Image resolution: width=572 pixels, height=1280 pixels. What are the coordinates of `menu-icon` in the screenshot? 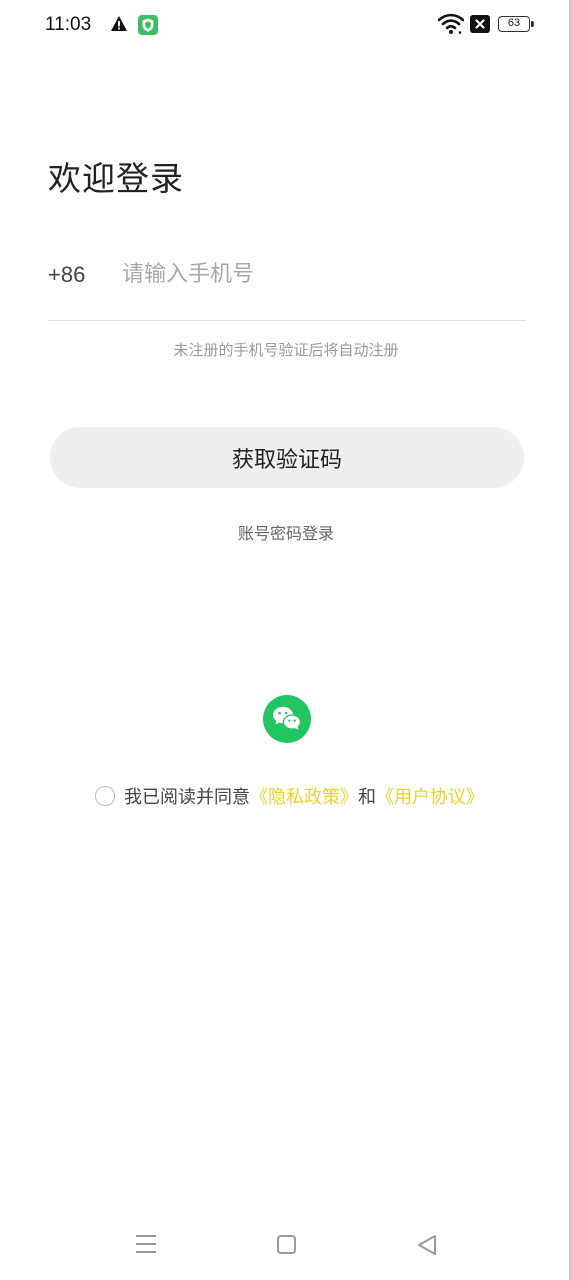 It's located at (146, 1244).